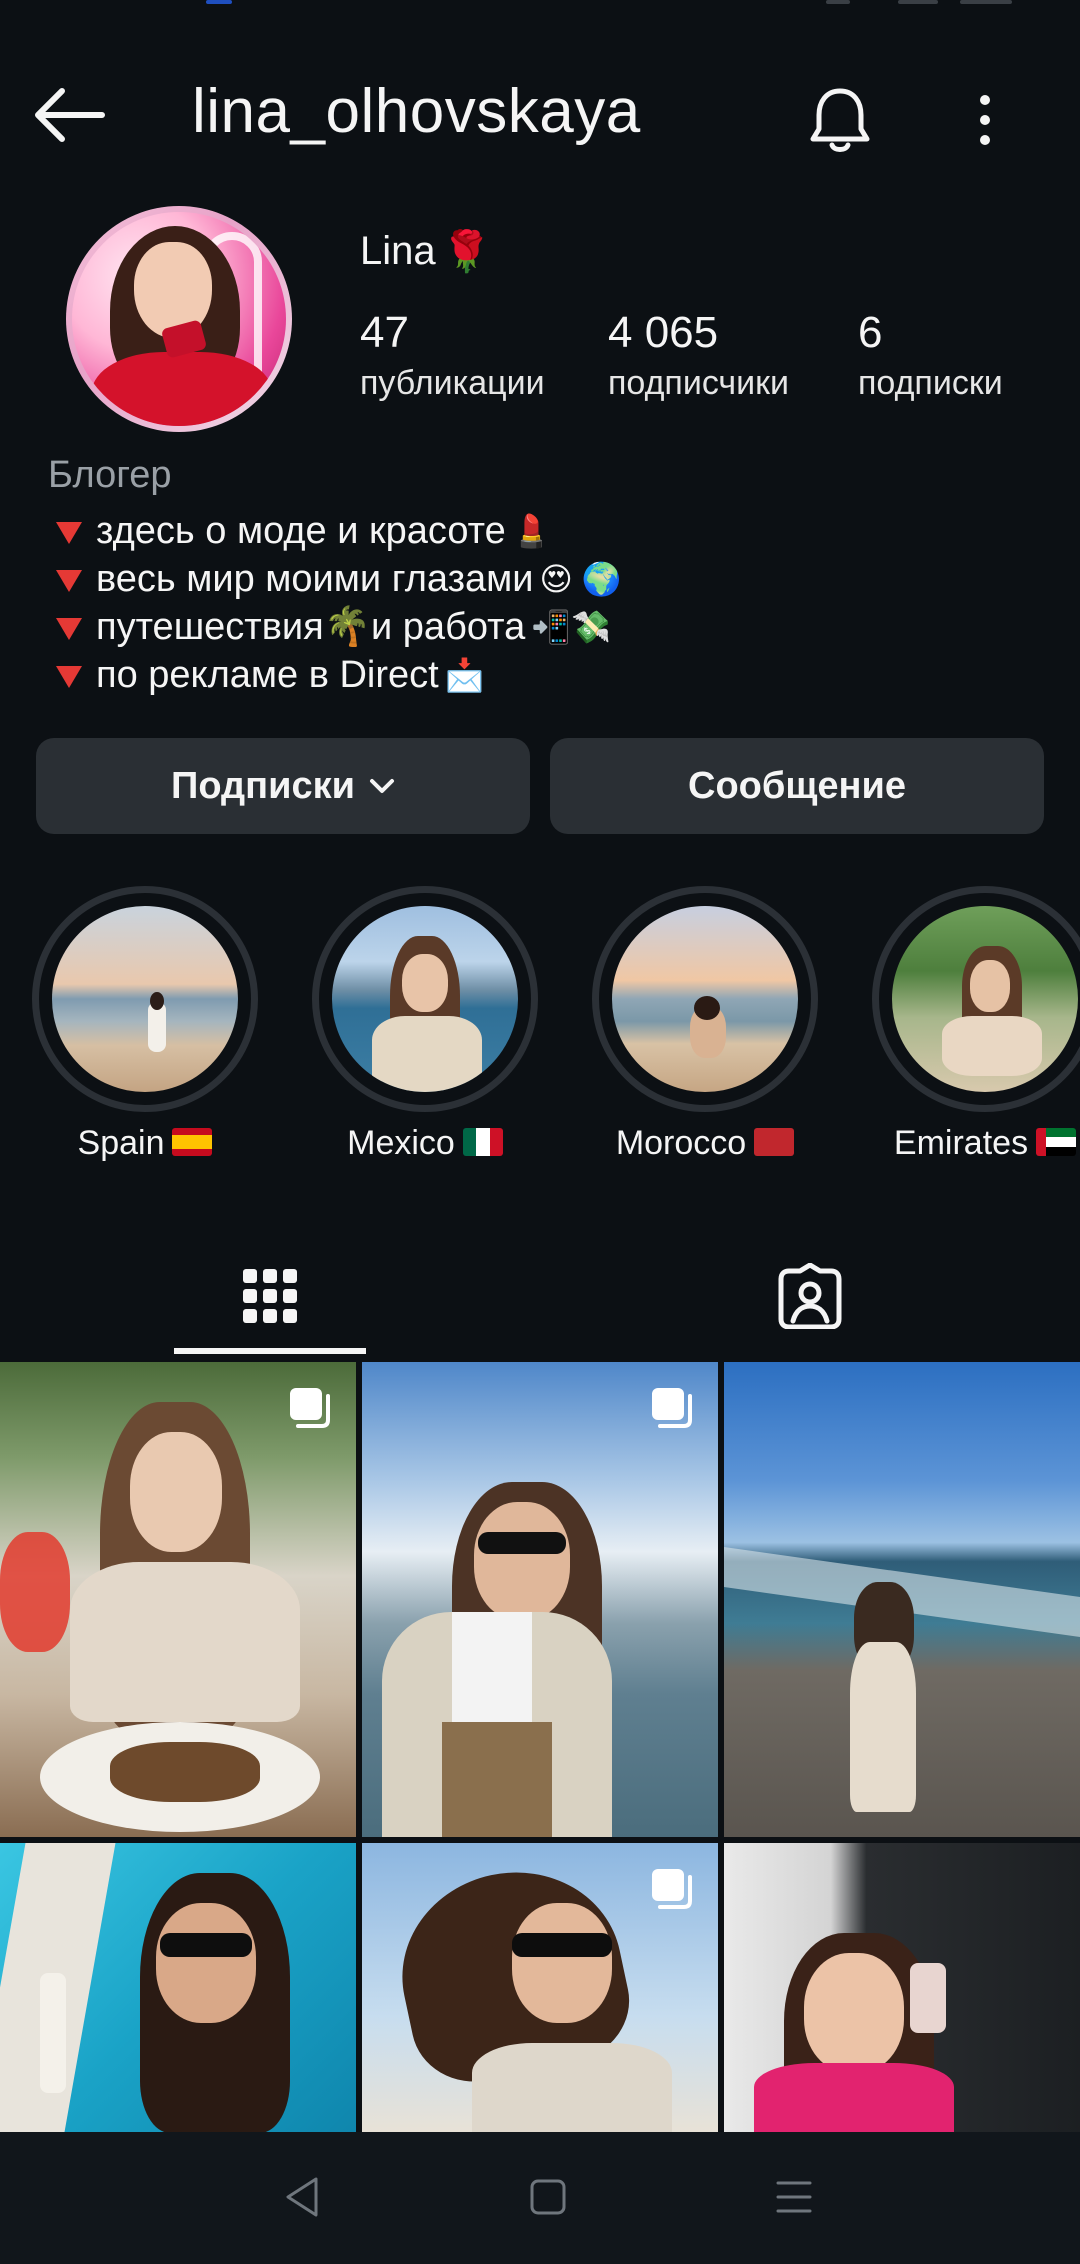 The image size is (1080, 2264). I want to click on followers-count: 4 065, so click(663, 332).